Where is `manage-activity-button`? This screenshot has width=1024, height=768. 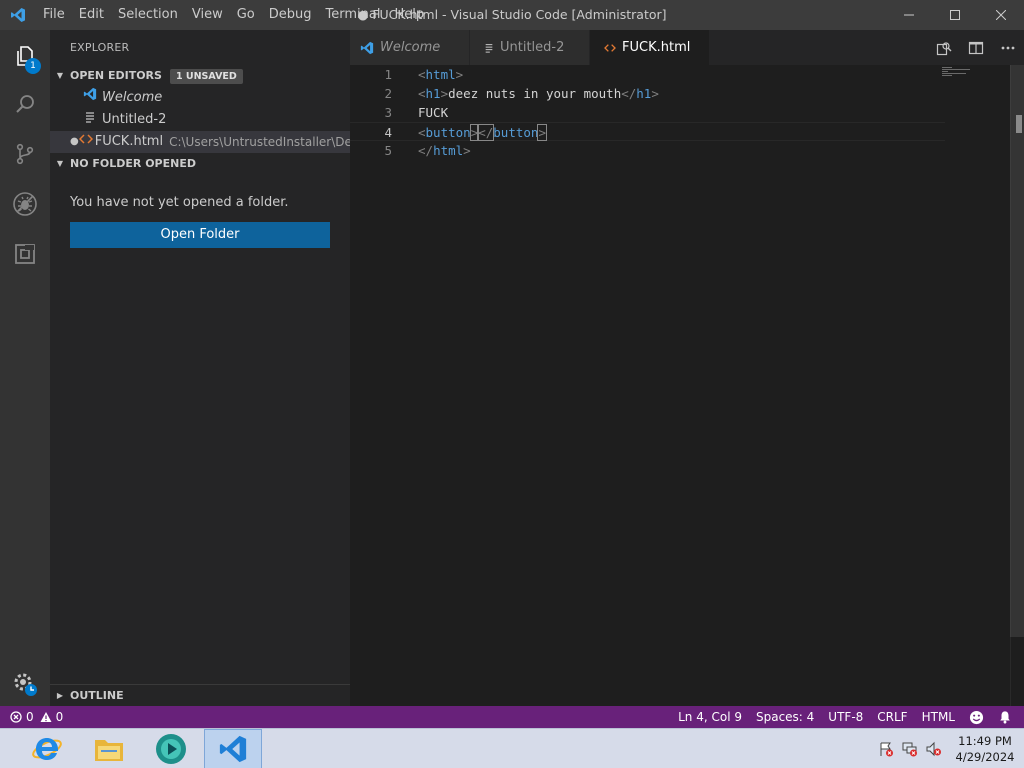 manage-activity-button is located at coordinates (25, 684).